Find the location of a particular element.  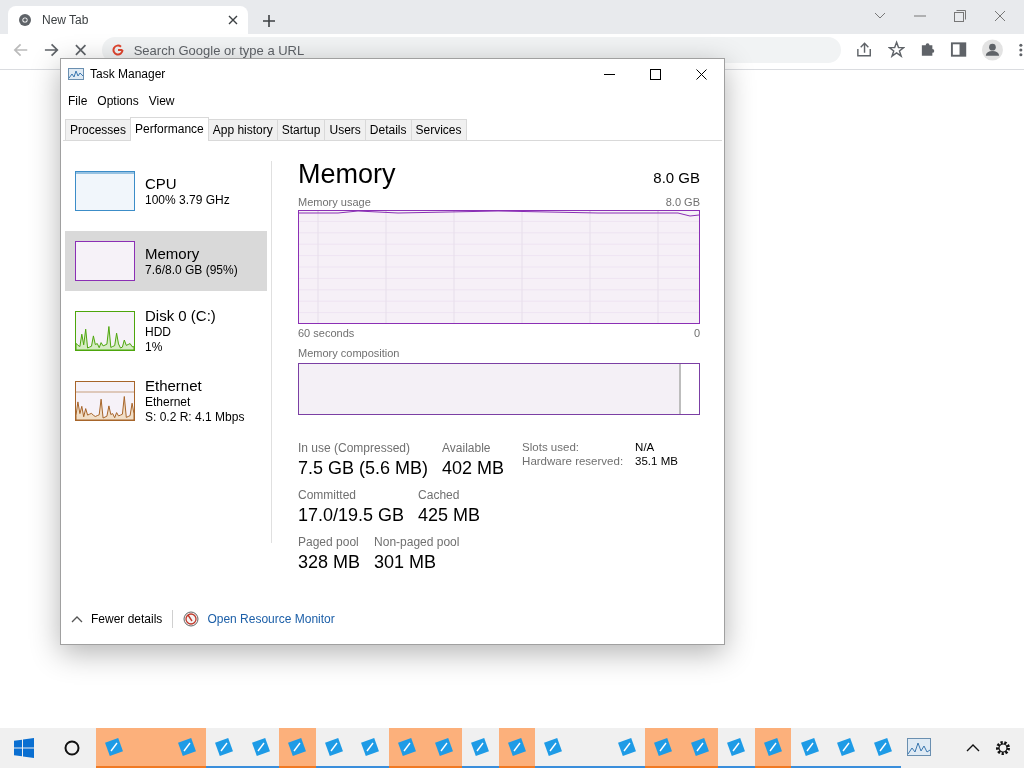

tab: Users is located at coordinates (345, 129).